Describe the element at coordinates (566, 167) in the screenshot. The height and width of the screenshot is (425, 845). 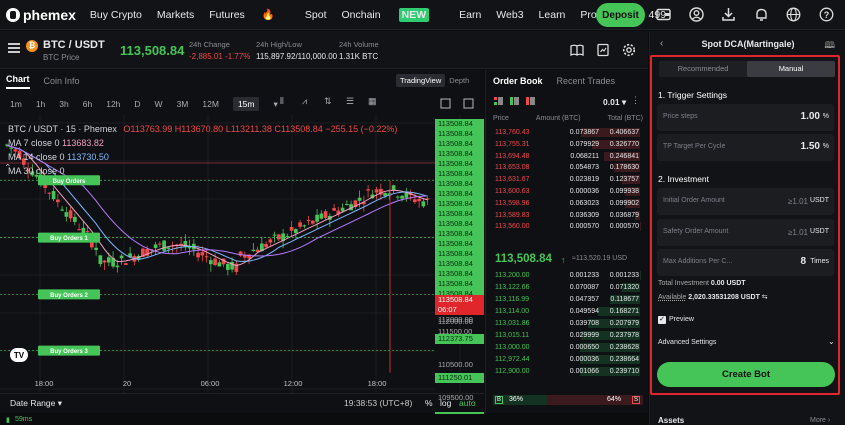
I see `ask-row: 113,653.08 0.054873 0.178630` at that location.